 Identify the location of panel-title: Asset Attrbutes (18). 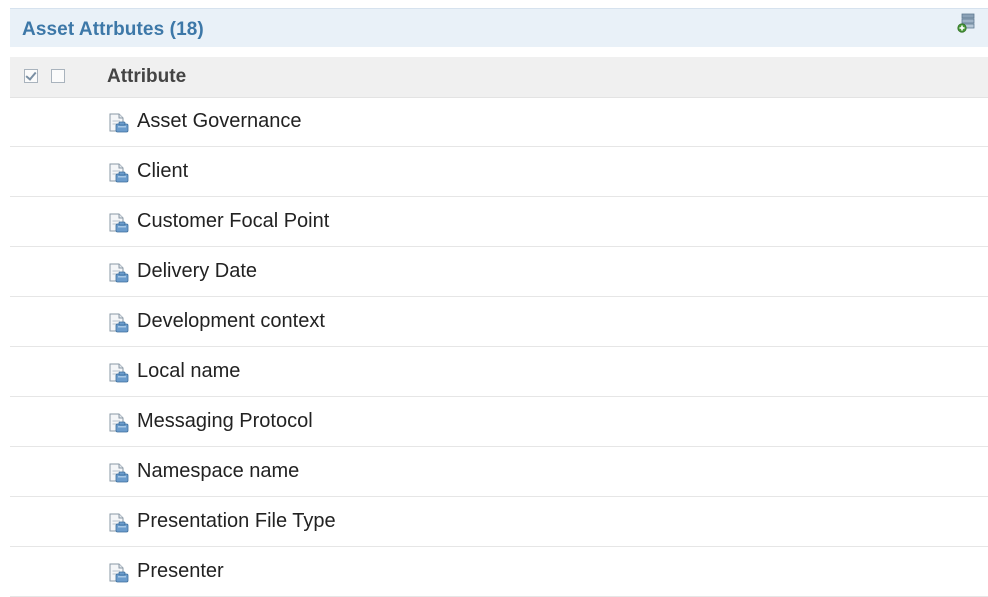
(113, 29).